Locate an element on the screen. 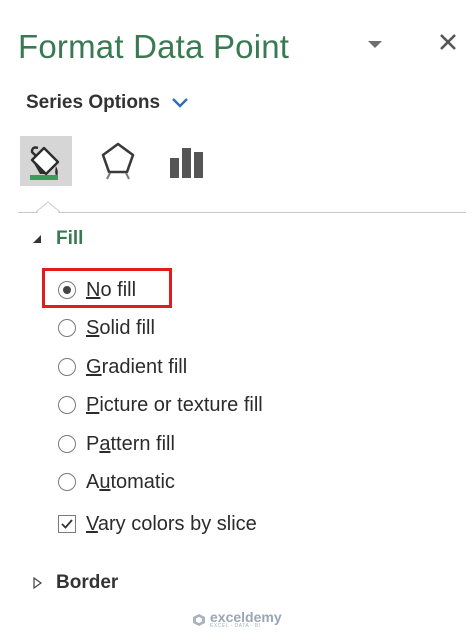 The width and height of the screenshot is (474, 641). tab-effects is located at coordinates (118, 161).